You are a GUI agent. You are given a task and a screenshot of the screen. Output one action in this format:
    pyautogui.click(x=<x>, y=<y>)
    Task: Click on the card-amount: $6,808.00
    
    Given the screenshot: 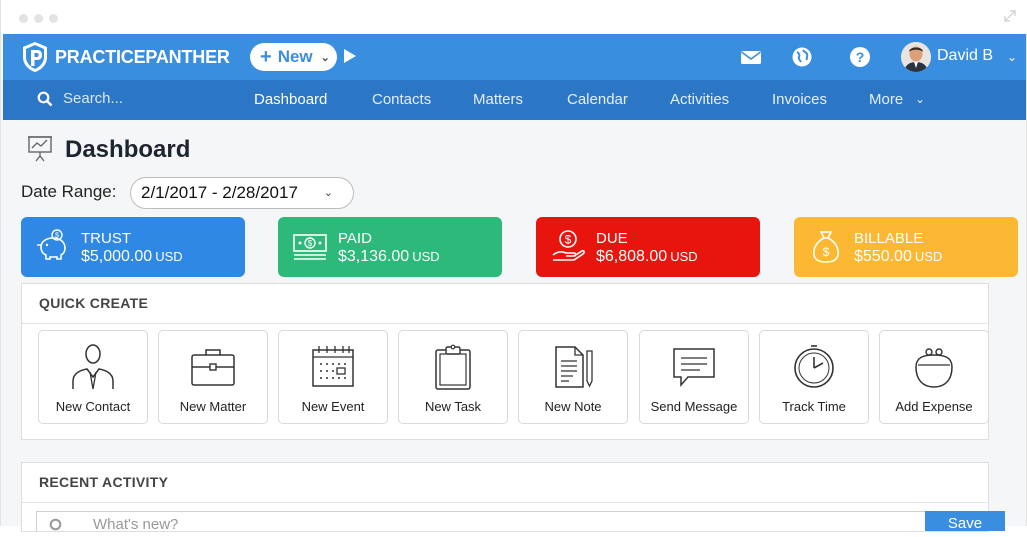 What is the action you would take?
    pyautogui.click(x=632, y=256)
    